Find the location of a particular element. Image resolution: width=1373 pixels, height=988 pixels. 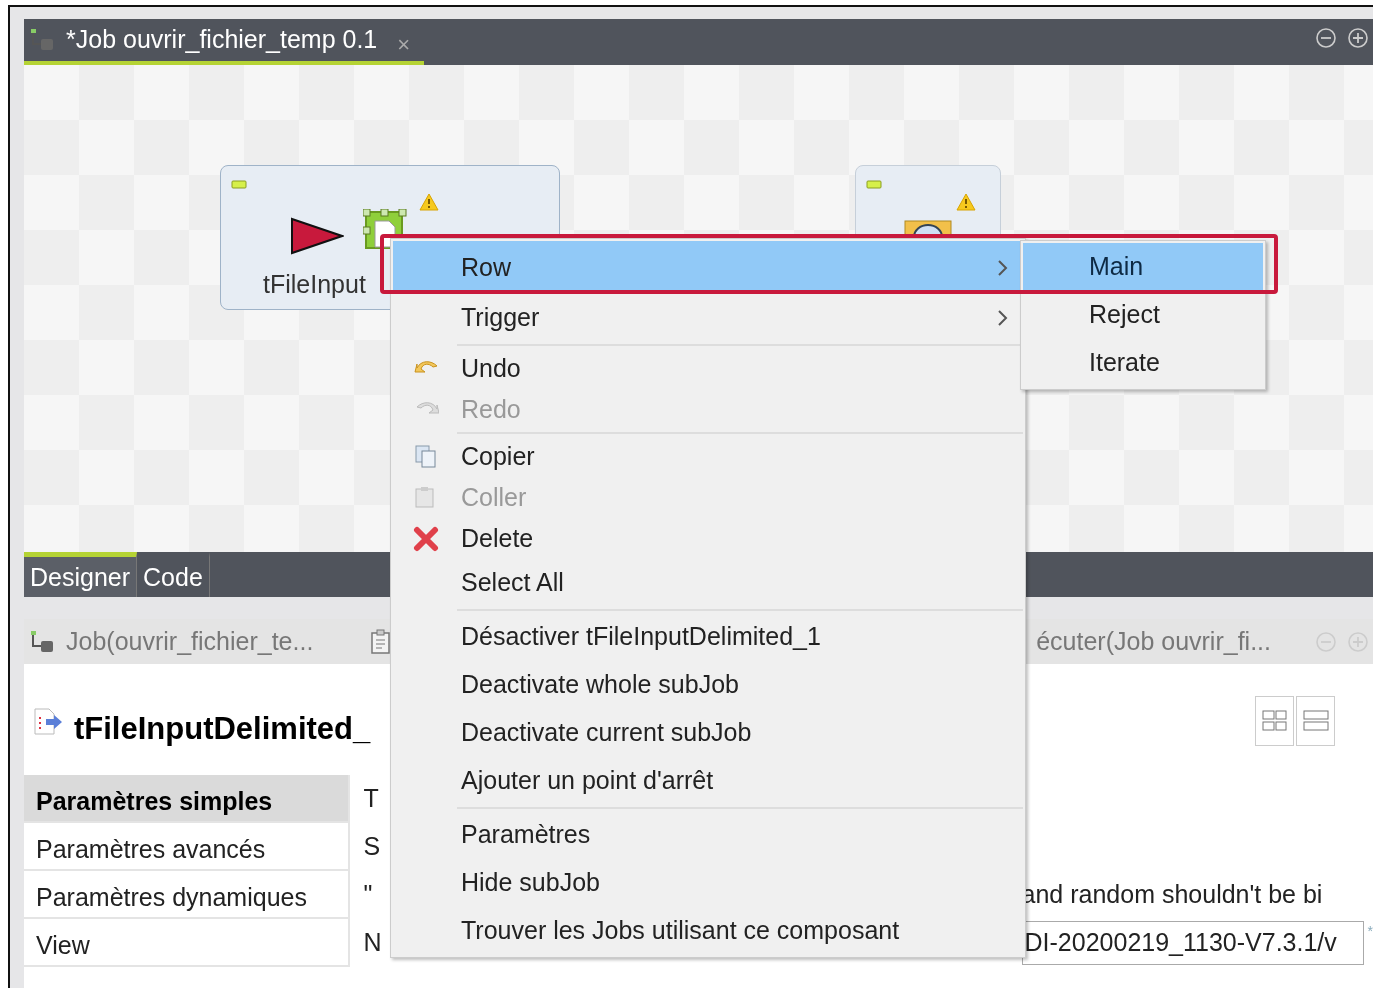

list-layout-icon is located at coordinates (1315, 721).